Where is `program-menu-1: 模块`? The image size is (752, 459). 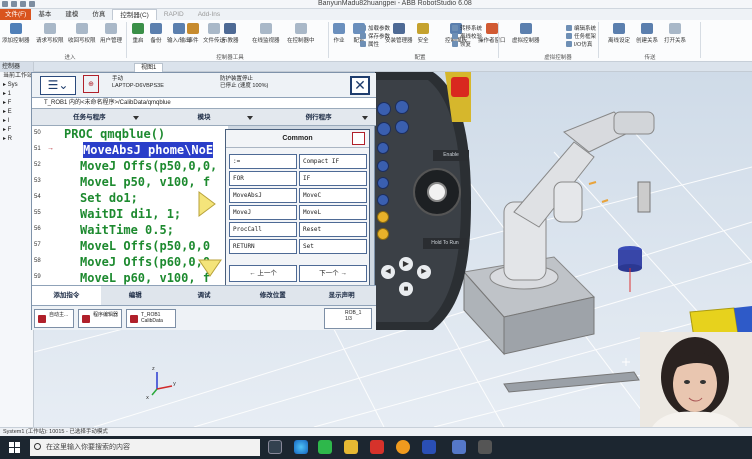 program-menu-1: 模块 is located at coordinates (204, 117).